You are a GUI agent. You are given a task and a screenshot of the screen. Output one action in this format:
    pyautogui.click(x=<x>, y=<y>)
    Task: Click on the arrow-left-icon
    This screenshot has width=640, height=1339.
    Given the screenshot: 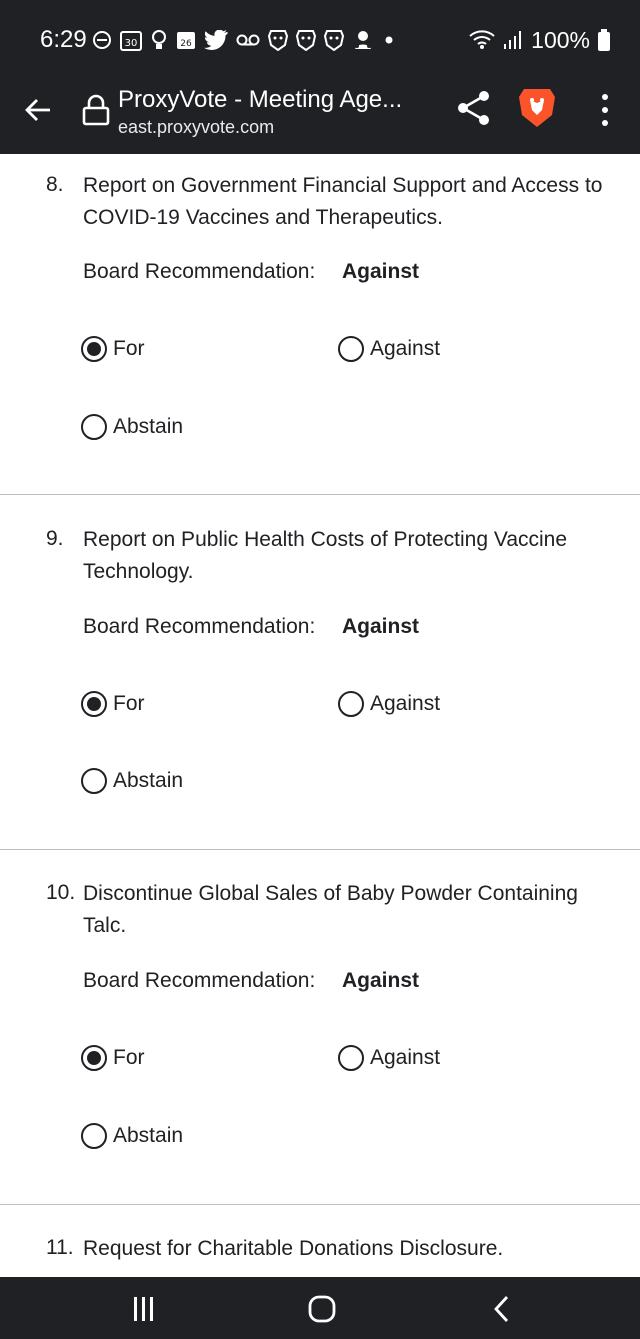 What is the action you would take?
    pyautogui.click(x=37, y=110)
    